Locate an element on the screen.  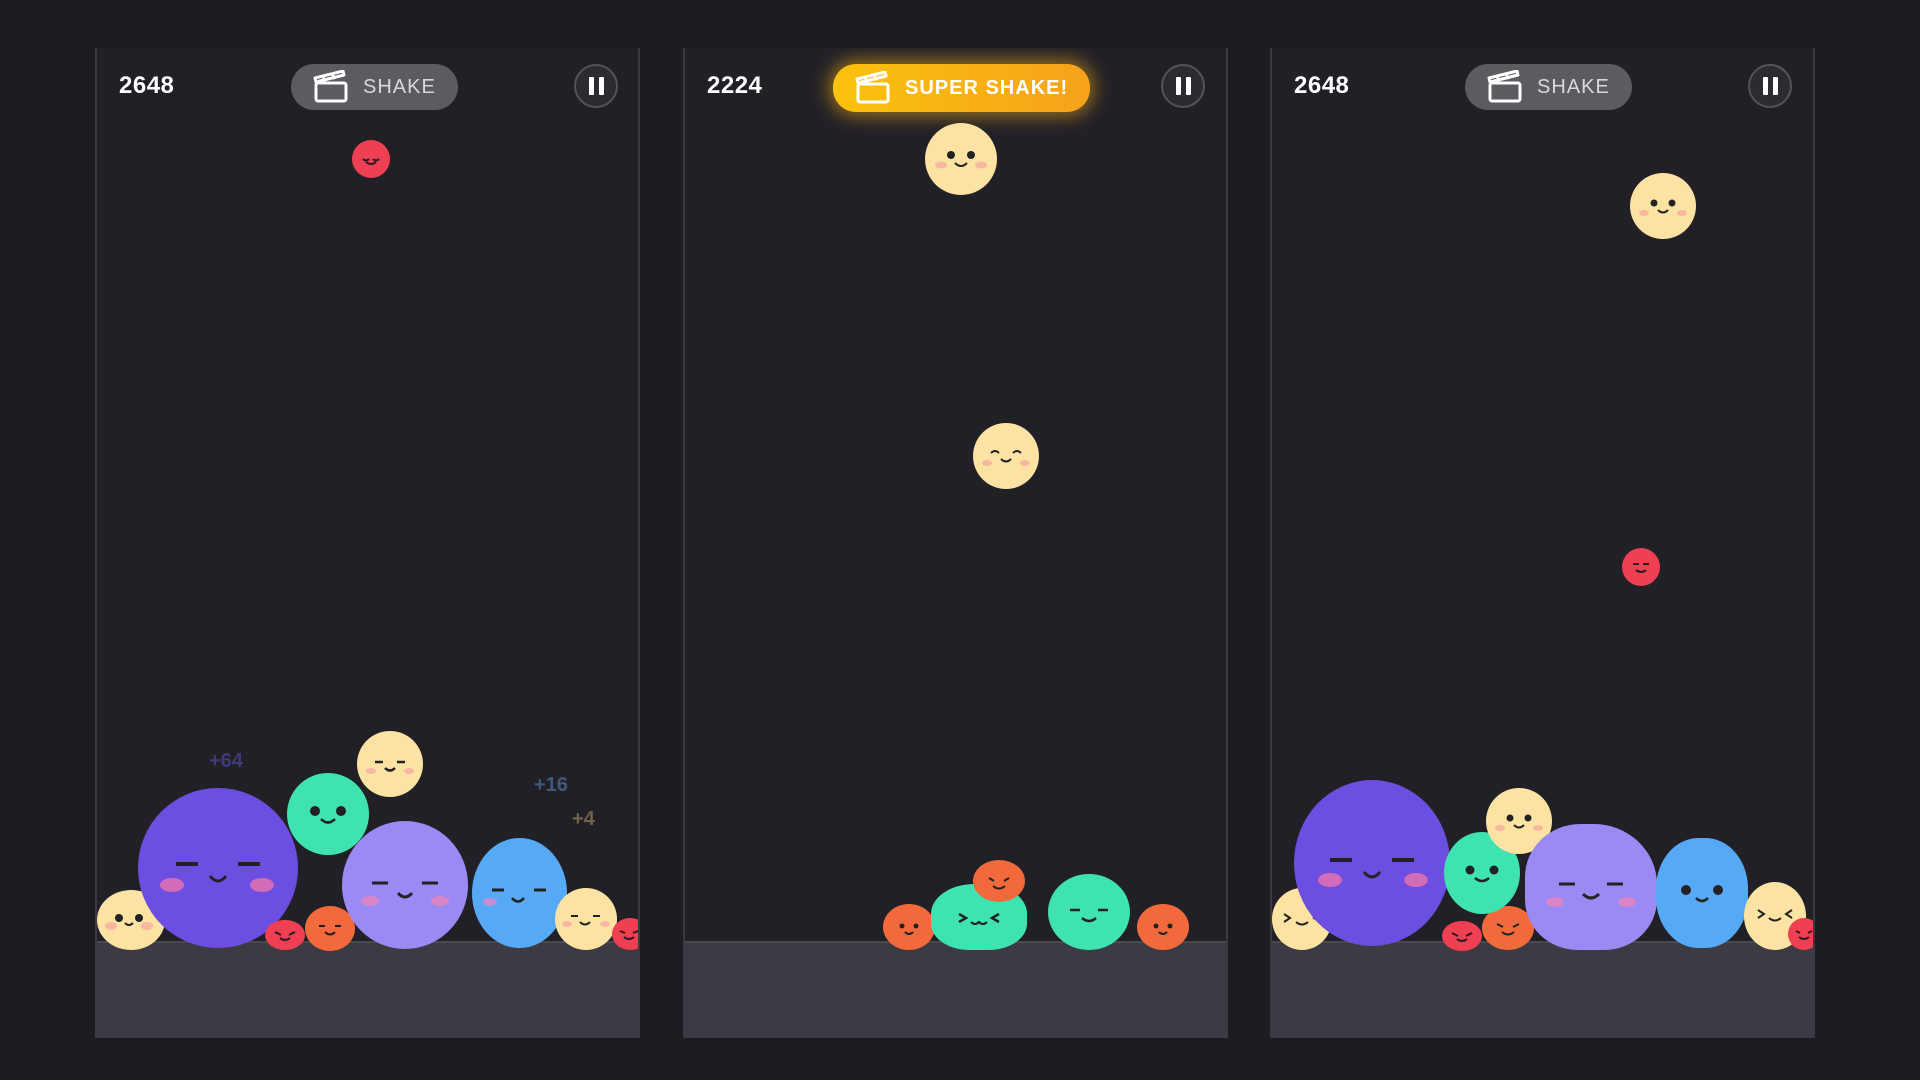
blob-green is located at coordinates (1089, 912).